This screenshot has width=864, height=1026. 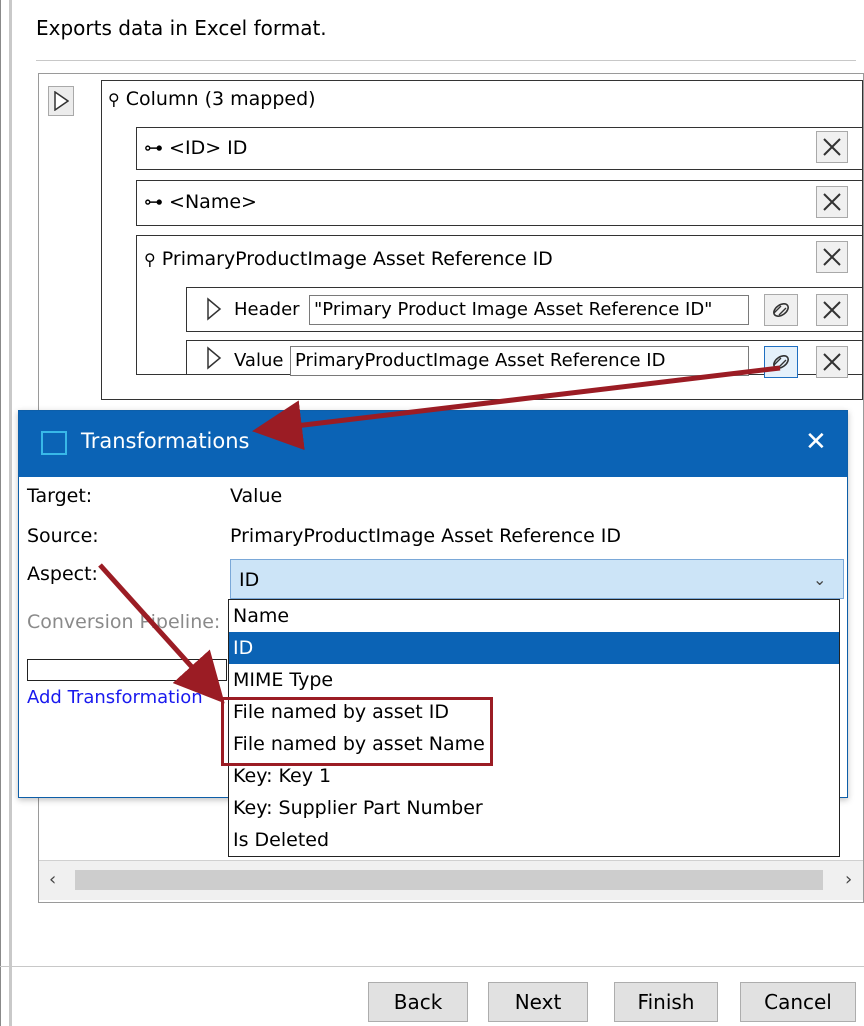 I want to click on back-button: Back, so click(x=418, y=1002).